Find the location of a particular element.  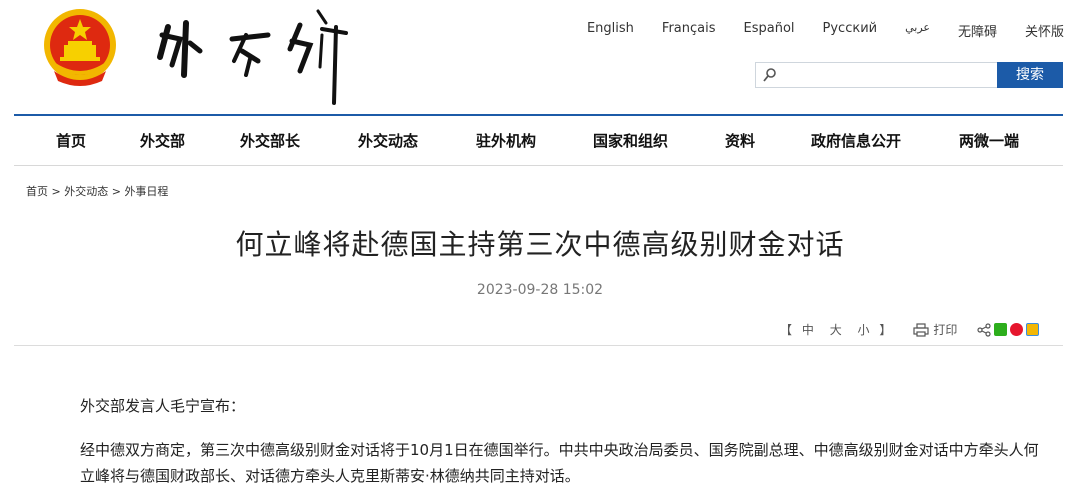

share-bar is located at coordinates (1008, 329).